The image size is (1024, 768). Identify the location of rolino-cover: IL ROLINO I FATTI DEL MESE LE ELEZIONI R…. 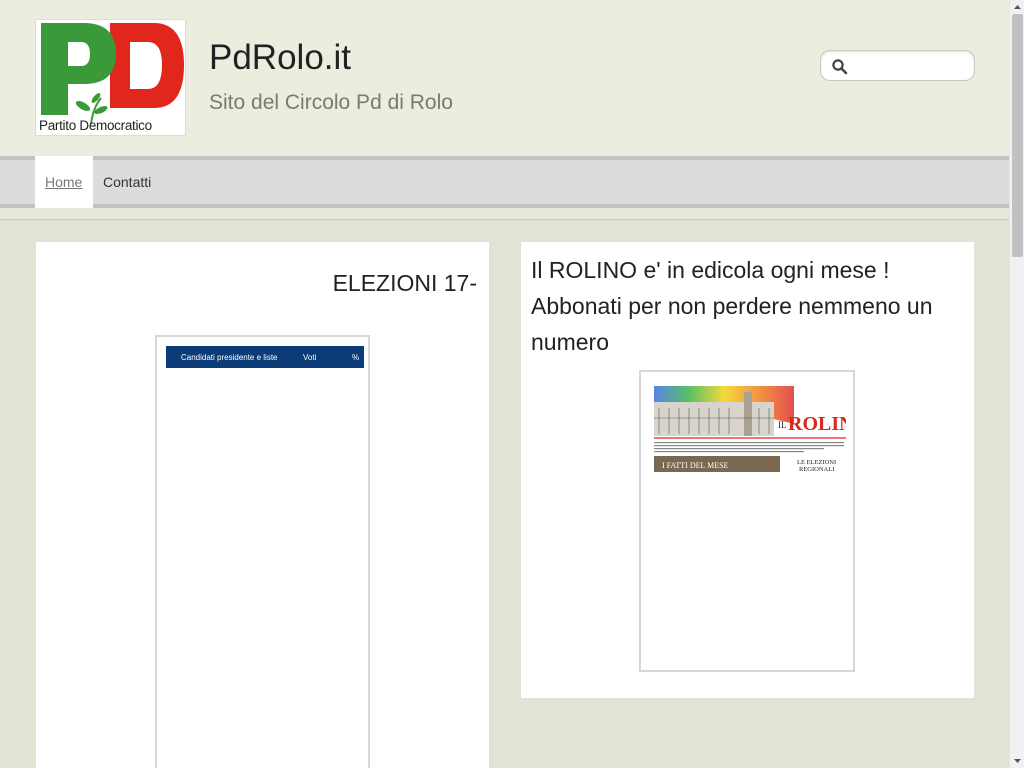
(750, 429).